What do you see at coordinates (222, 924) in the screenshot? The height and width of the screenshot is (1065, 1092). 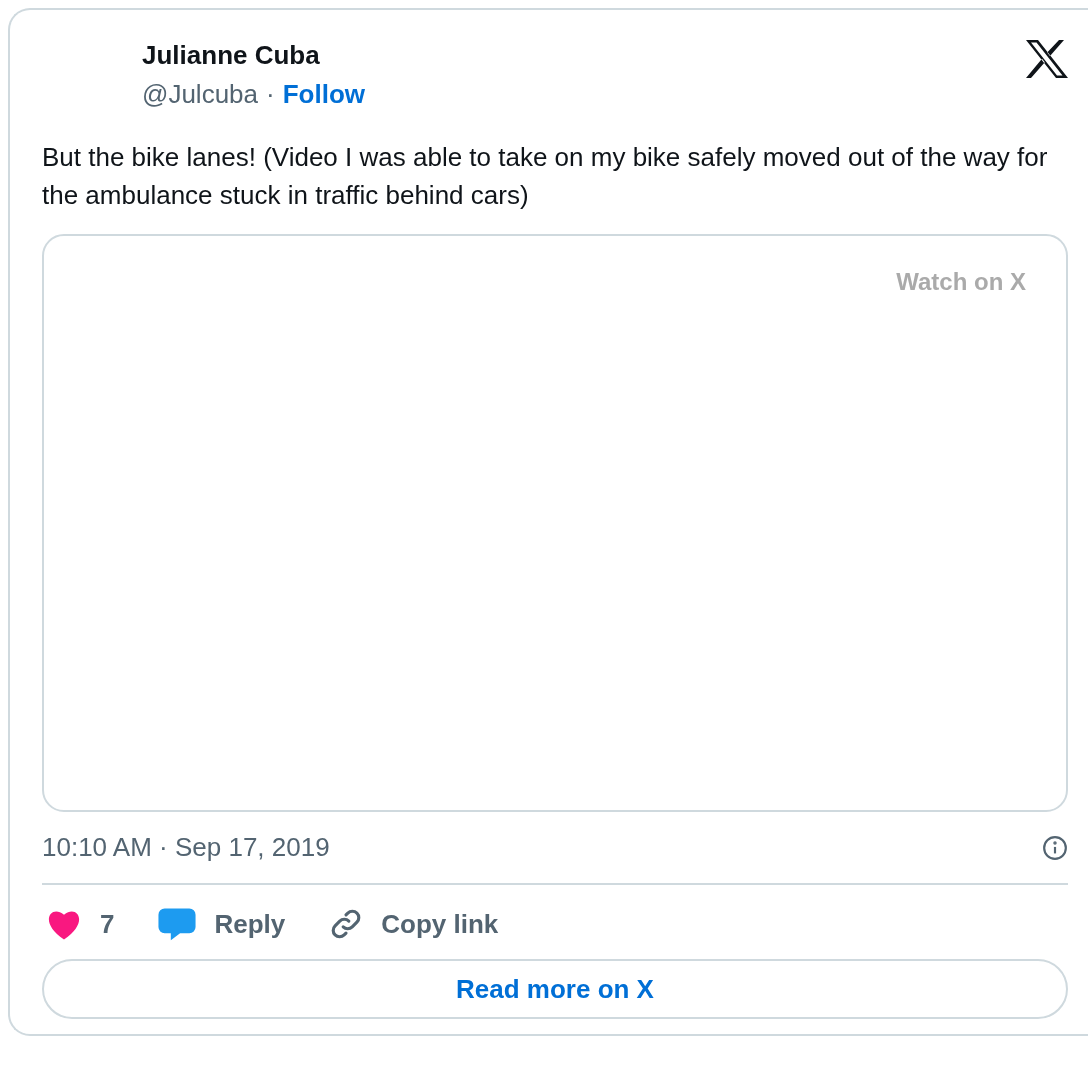 I see `reply-button: Reply` at bounding box center [222, 924].